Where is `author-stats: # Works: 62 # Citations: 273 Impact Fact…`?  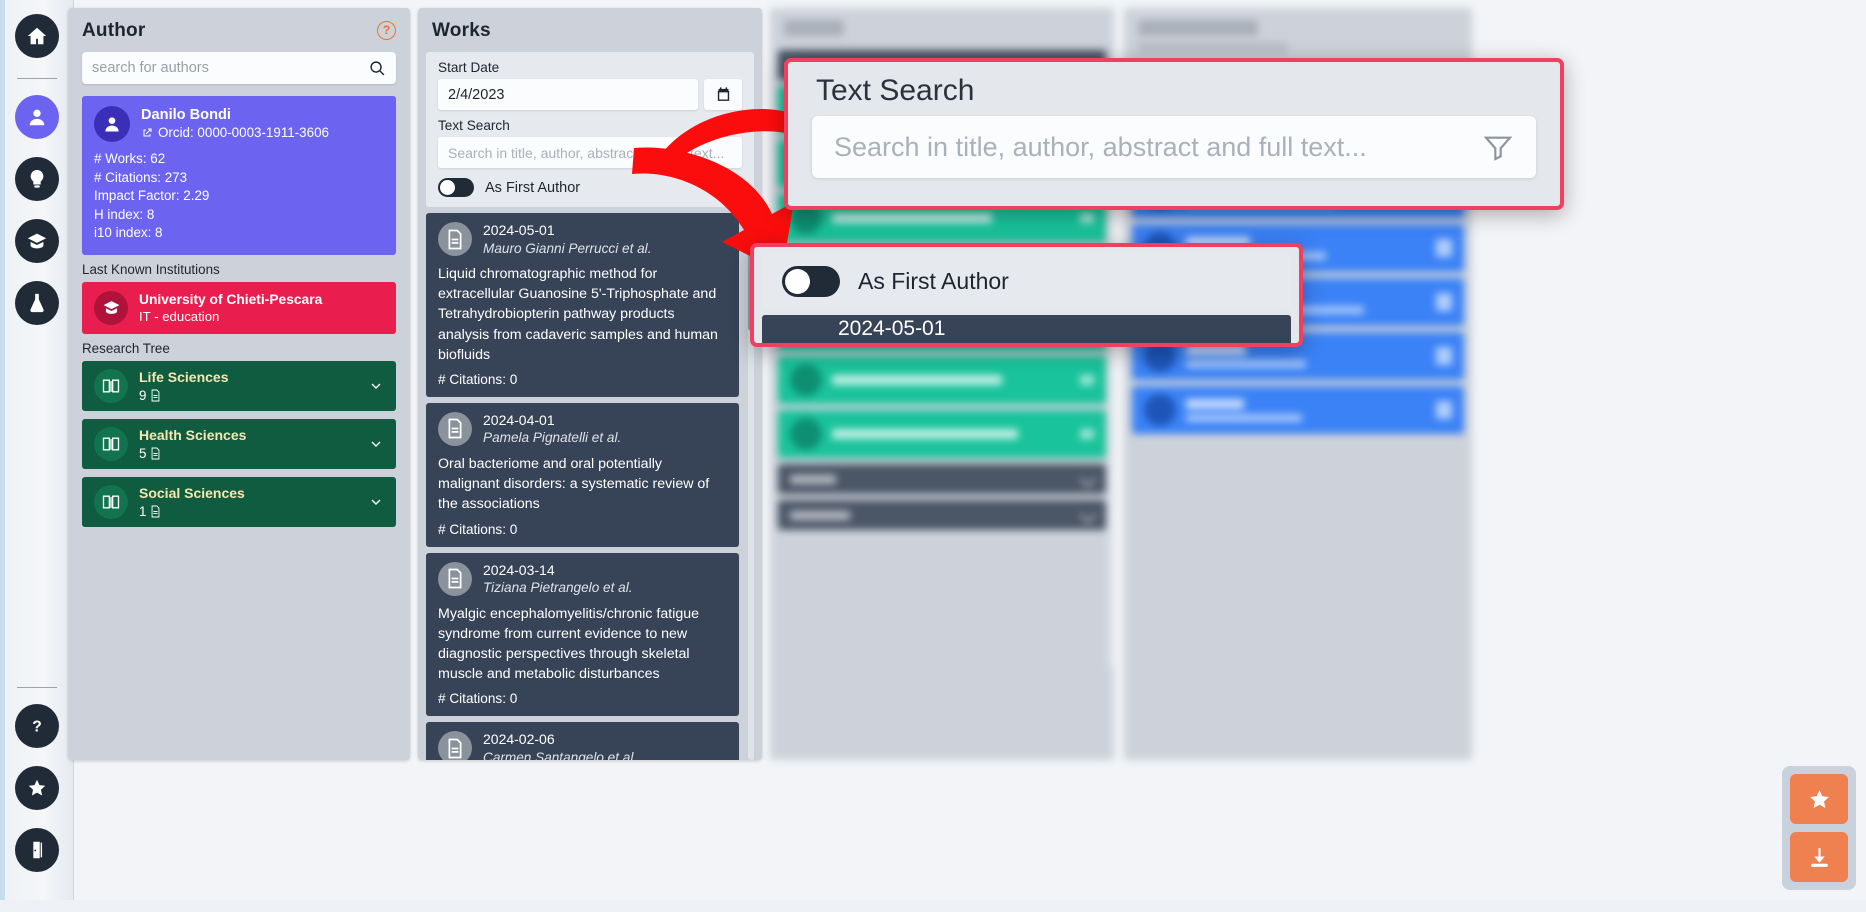
author-stats: # Works: 62 # Citations: 273 Impact Fact… is located at coordinates (239, 196).